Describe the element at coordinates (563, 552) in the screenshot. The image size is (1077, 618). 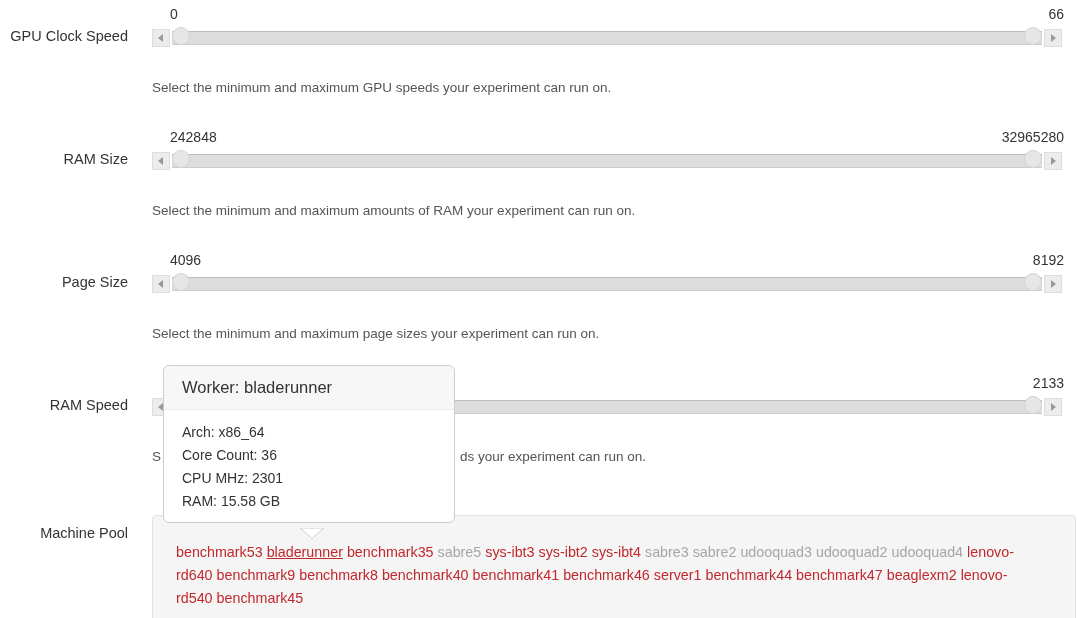
I see `machine-link: sys-ibt2` at that location.